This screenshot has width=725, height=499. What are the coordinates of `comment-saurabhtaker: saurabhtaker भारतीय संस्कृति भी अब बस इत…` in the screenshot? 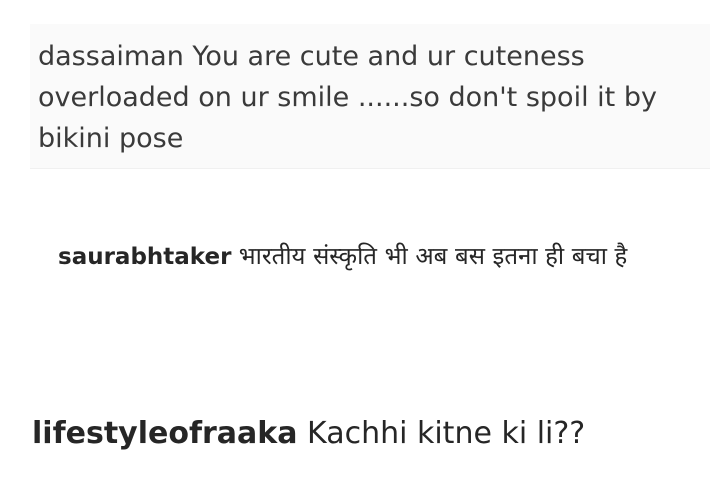 It's located at (378, 256).